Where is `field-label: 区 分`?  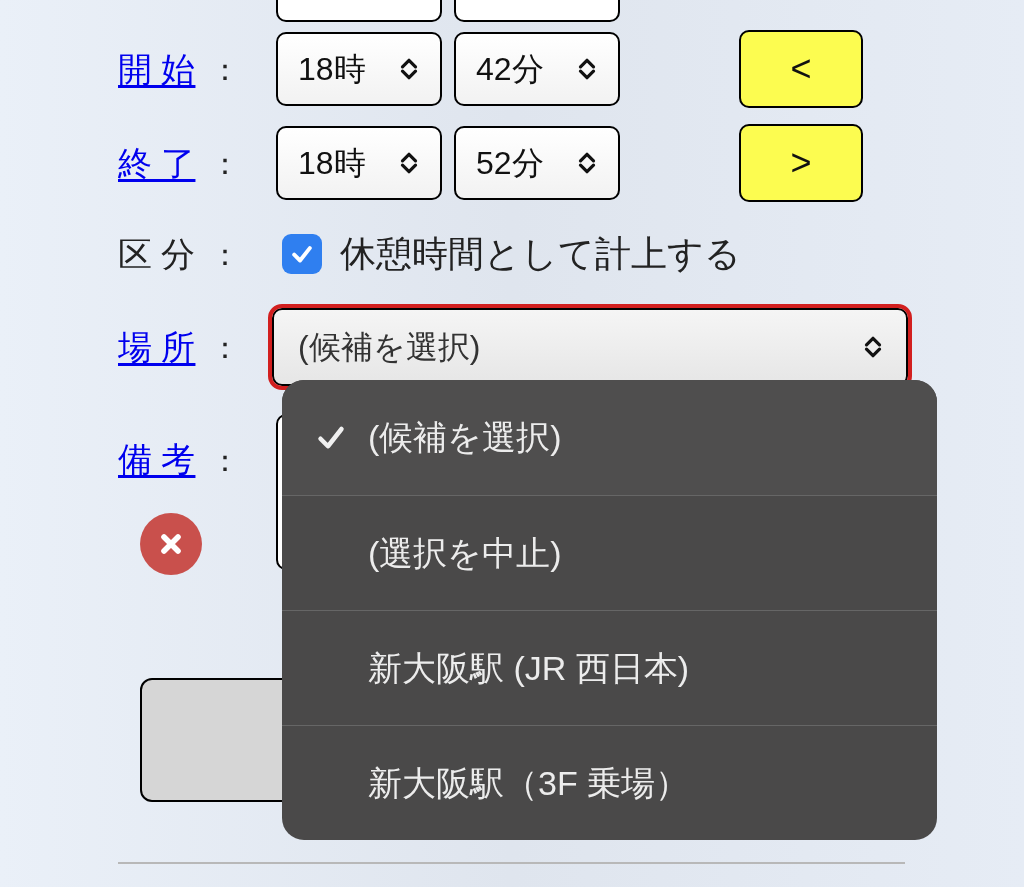 field-label: 区 分 is located at coordinates (157, 254).